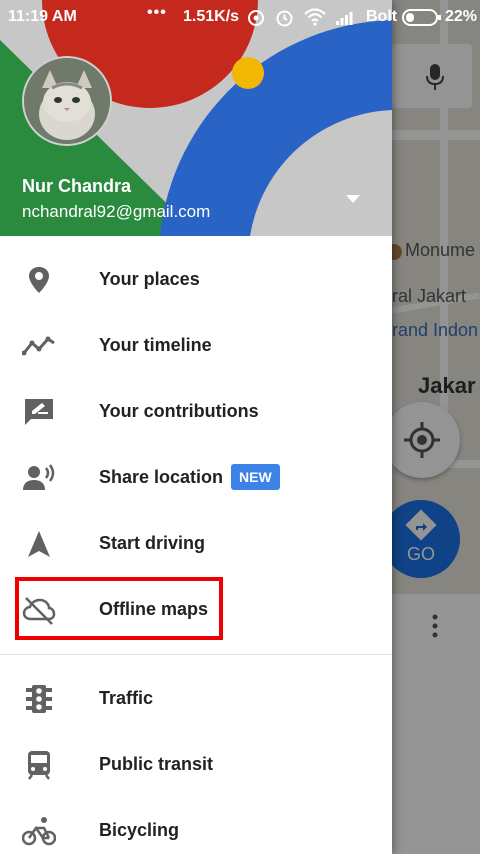 This screenshot has height=854, width=480. I want to click on battery-icon, so click(421, 17).